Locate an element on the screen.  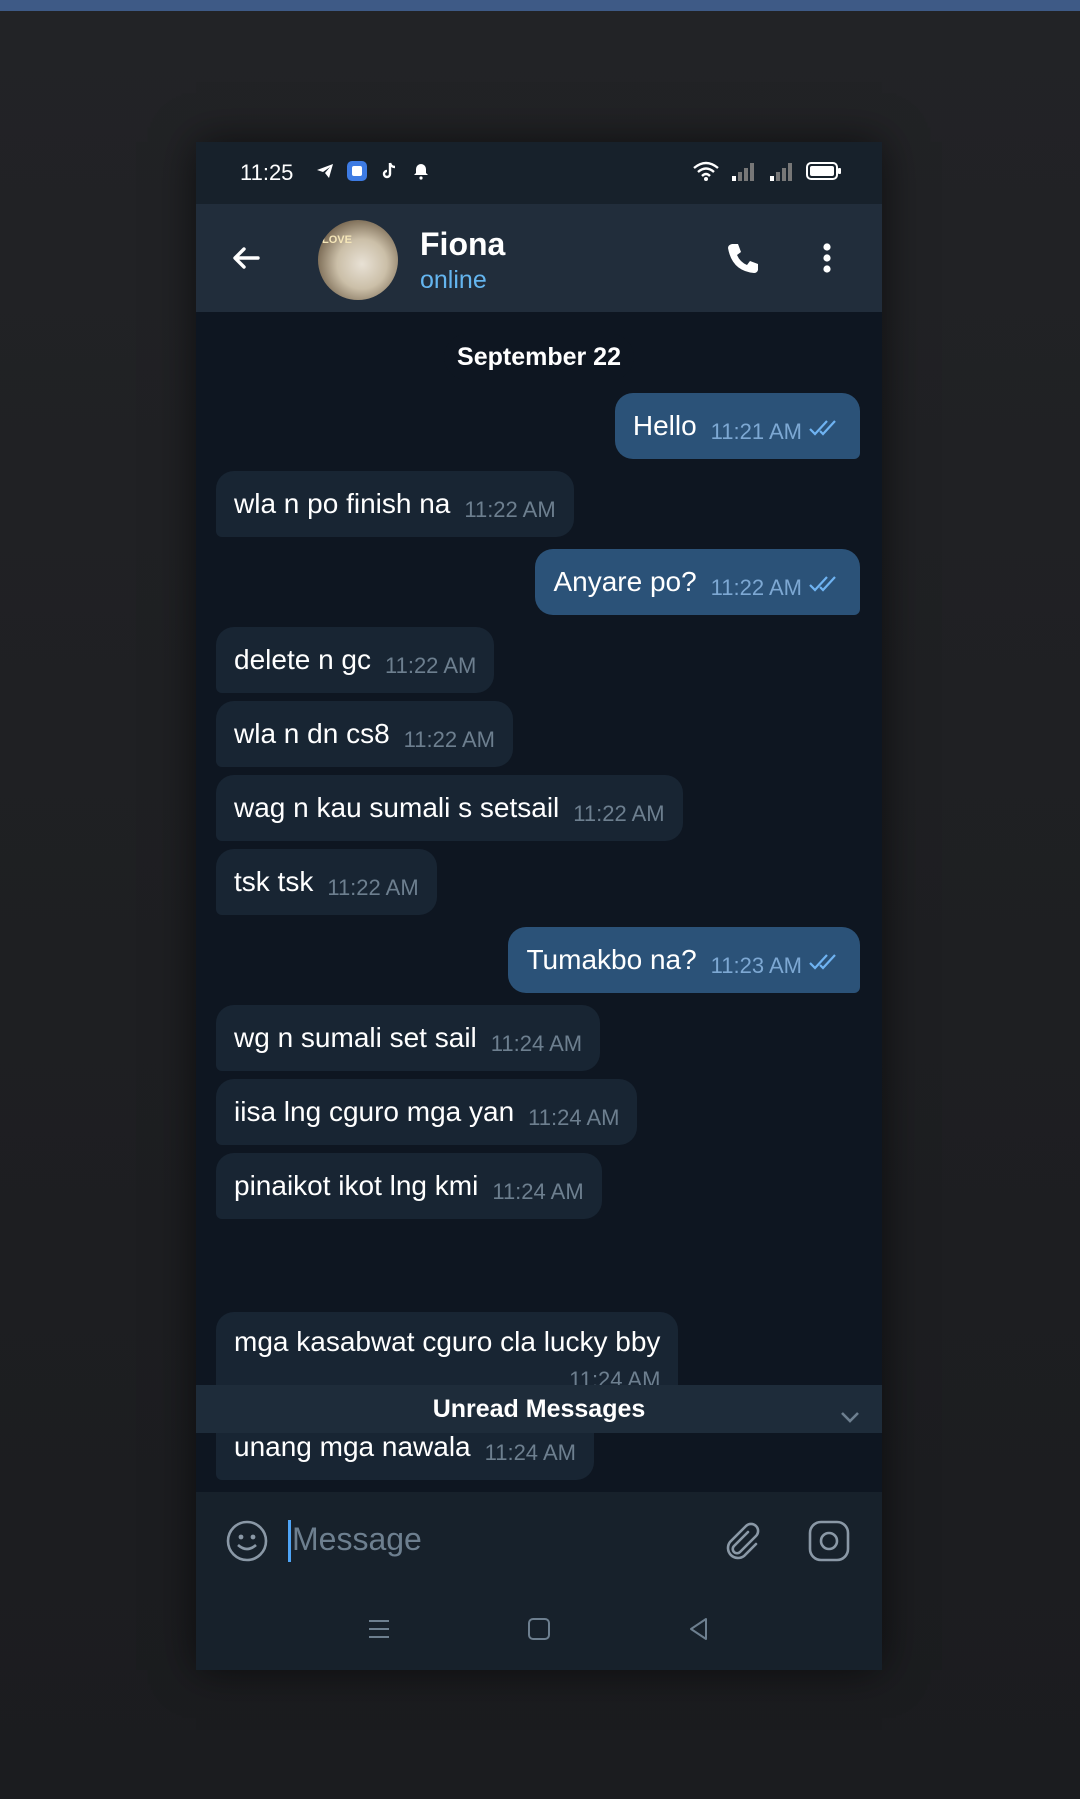
avatar: LOVE is located at coordinates (358, 260).